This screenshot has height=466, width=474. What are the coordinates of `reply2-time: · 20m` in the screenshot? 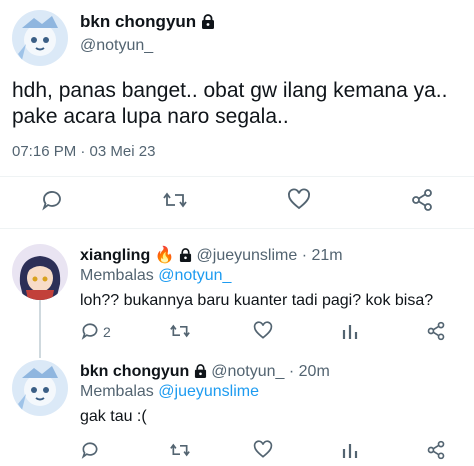 It's located at (309, 371).